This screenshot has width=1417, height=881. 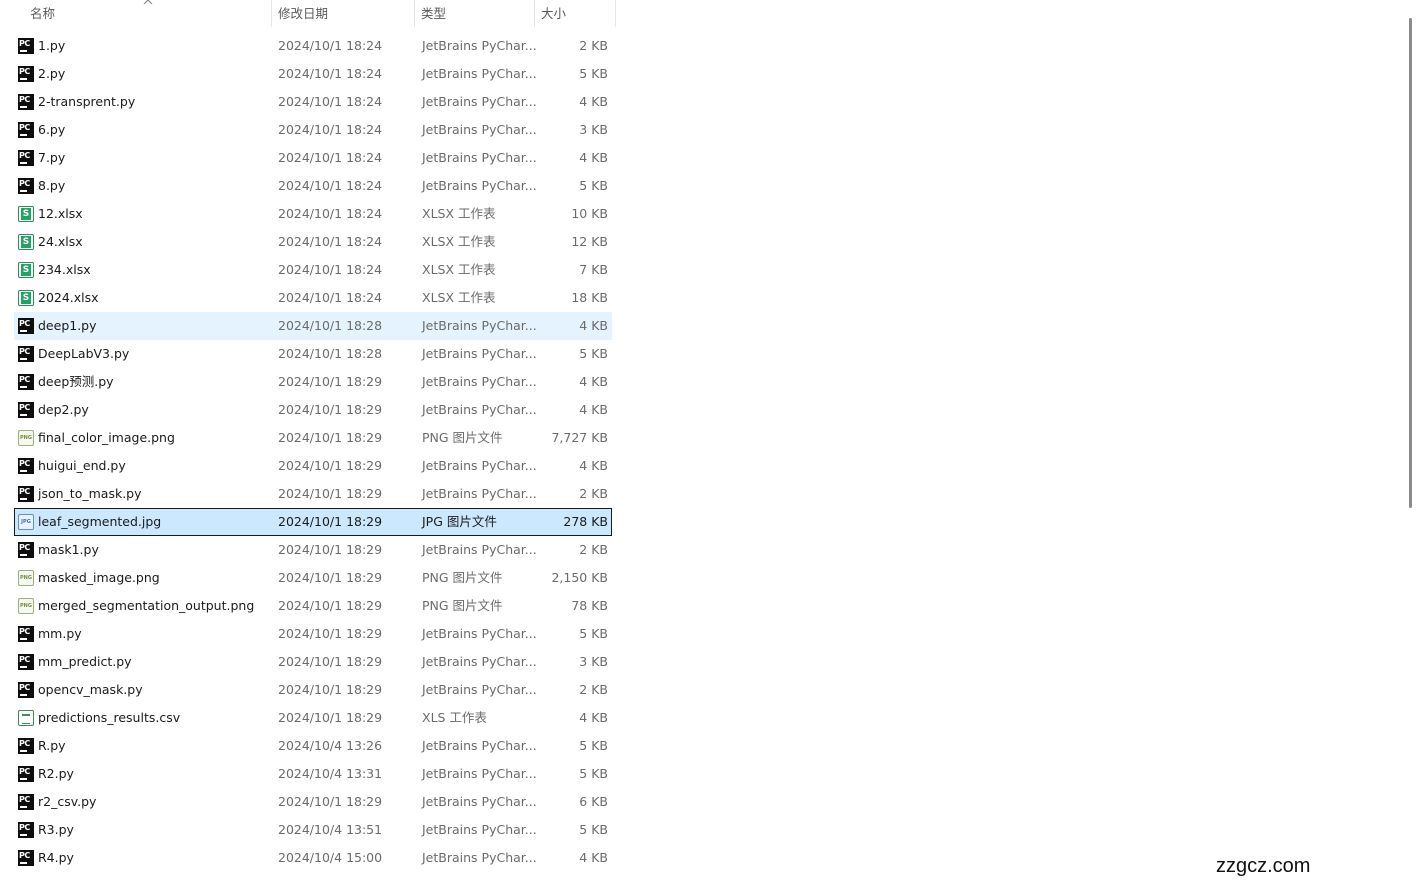 I want to click on file-name: R.py, so click(x=52, y=745).